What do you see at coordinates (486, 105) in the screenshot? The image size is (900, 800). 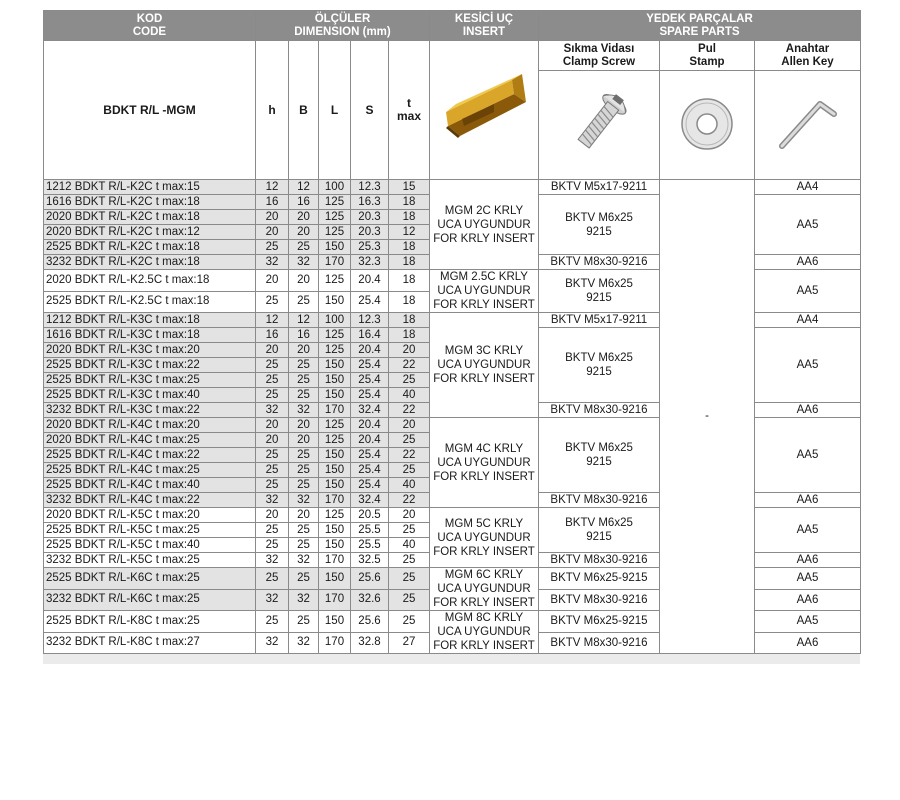 I see `insert-icon` at bounding box center [486, 105].